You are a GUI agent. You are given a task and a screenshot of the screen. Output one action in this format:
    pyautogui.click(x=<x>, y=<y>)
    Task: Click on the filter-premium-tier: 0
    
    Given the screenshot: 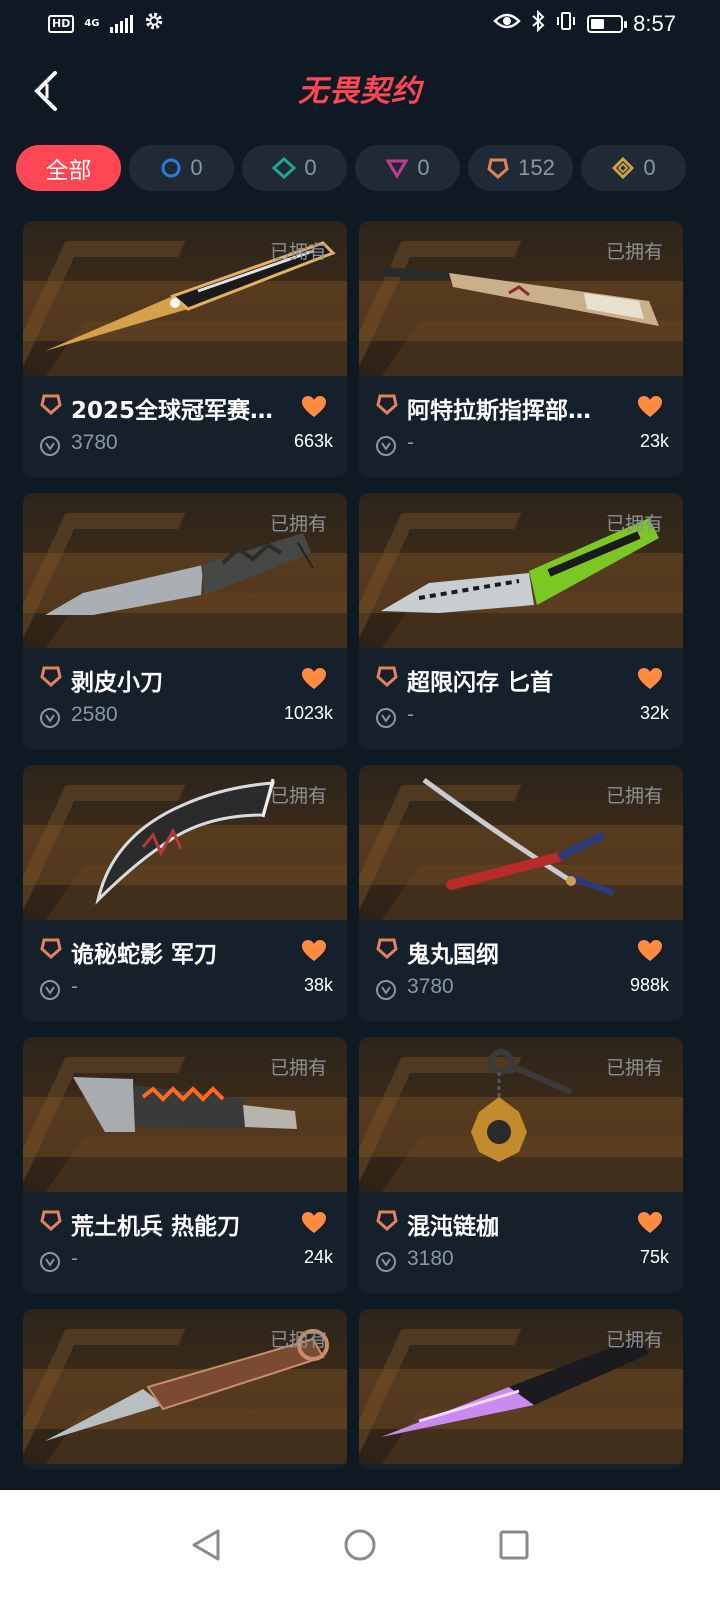 What is the action you would take?
    pyautogui.click(x=407, y=168)
    